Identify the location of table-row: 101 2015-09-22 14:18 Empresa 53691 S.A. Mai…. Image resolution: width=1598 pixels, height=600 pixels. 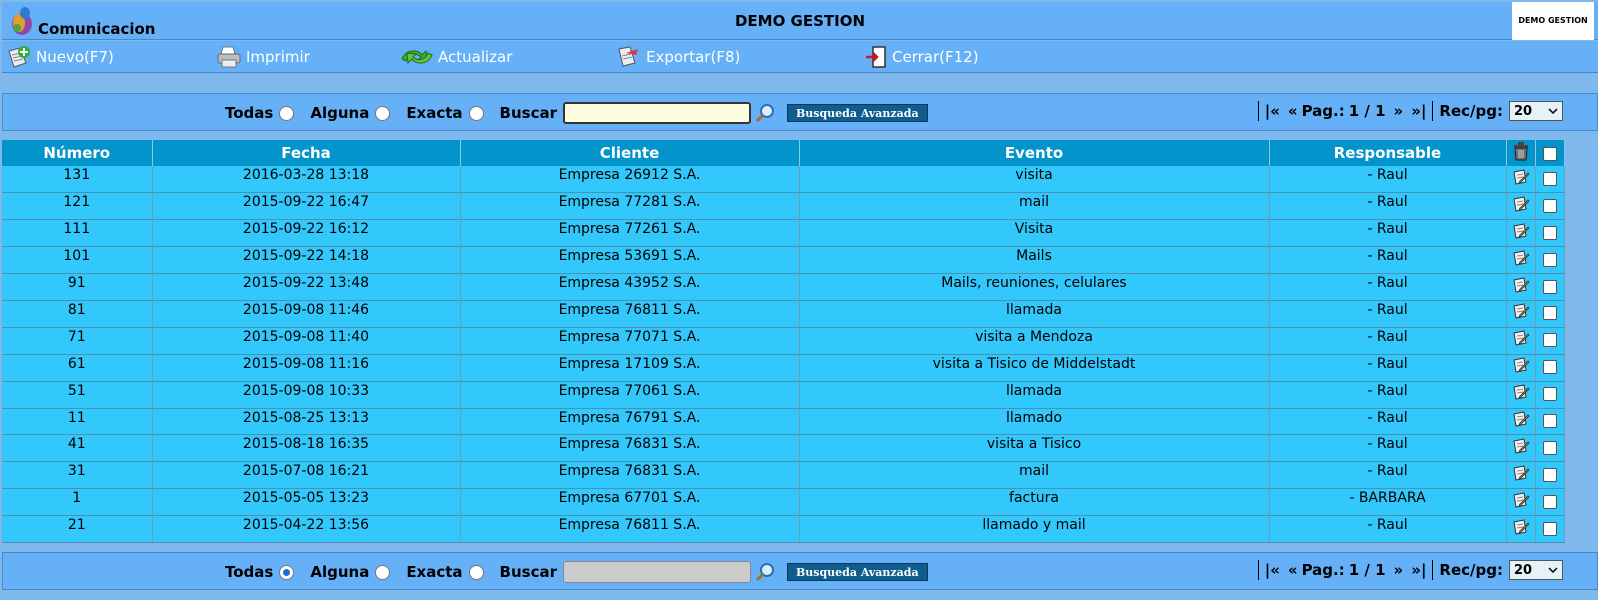
(800, 260).